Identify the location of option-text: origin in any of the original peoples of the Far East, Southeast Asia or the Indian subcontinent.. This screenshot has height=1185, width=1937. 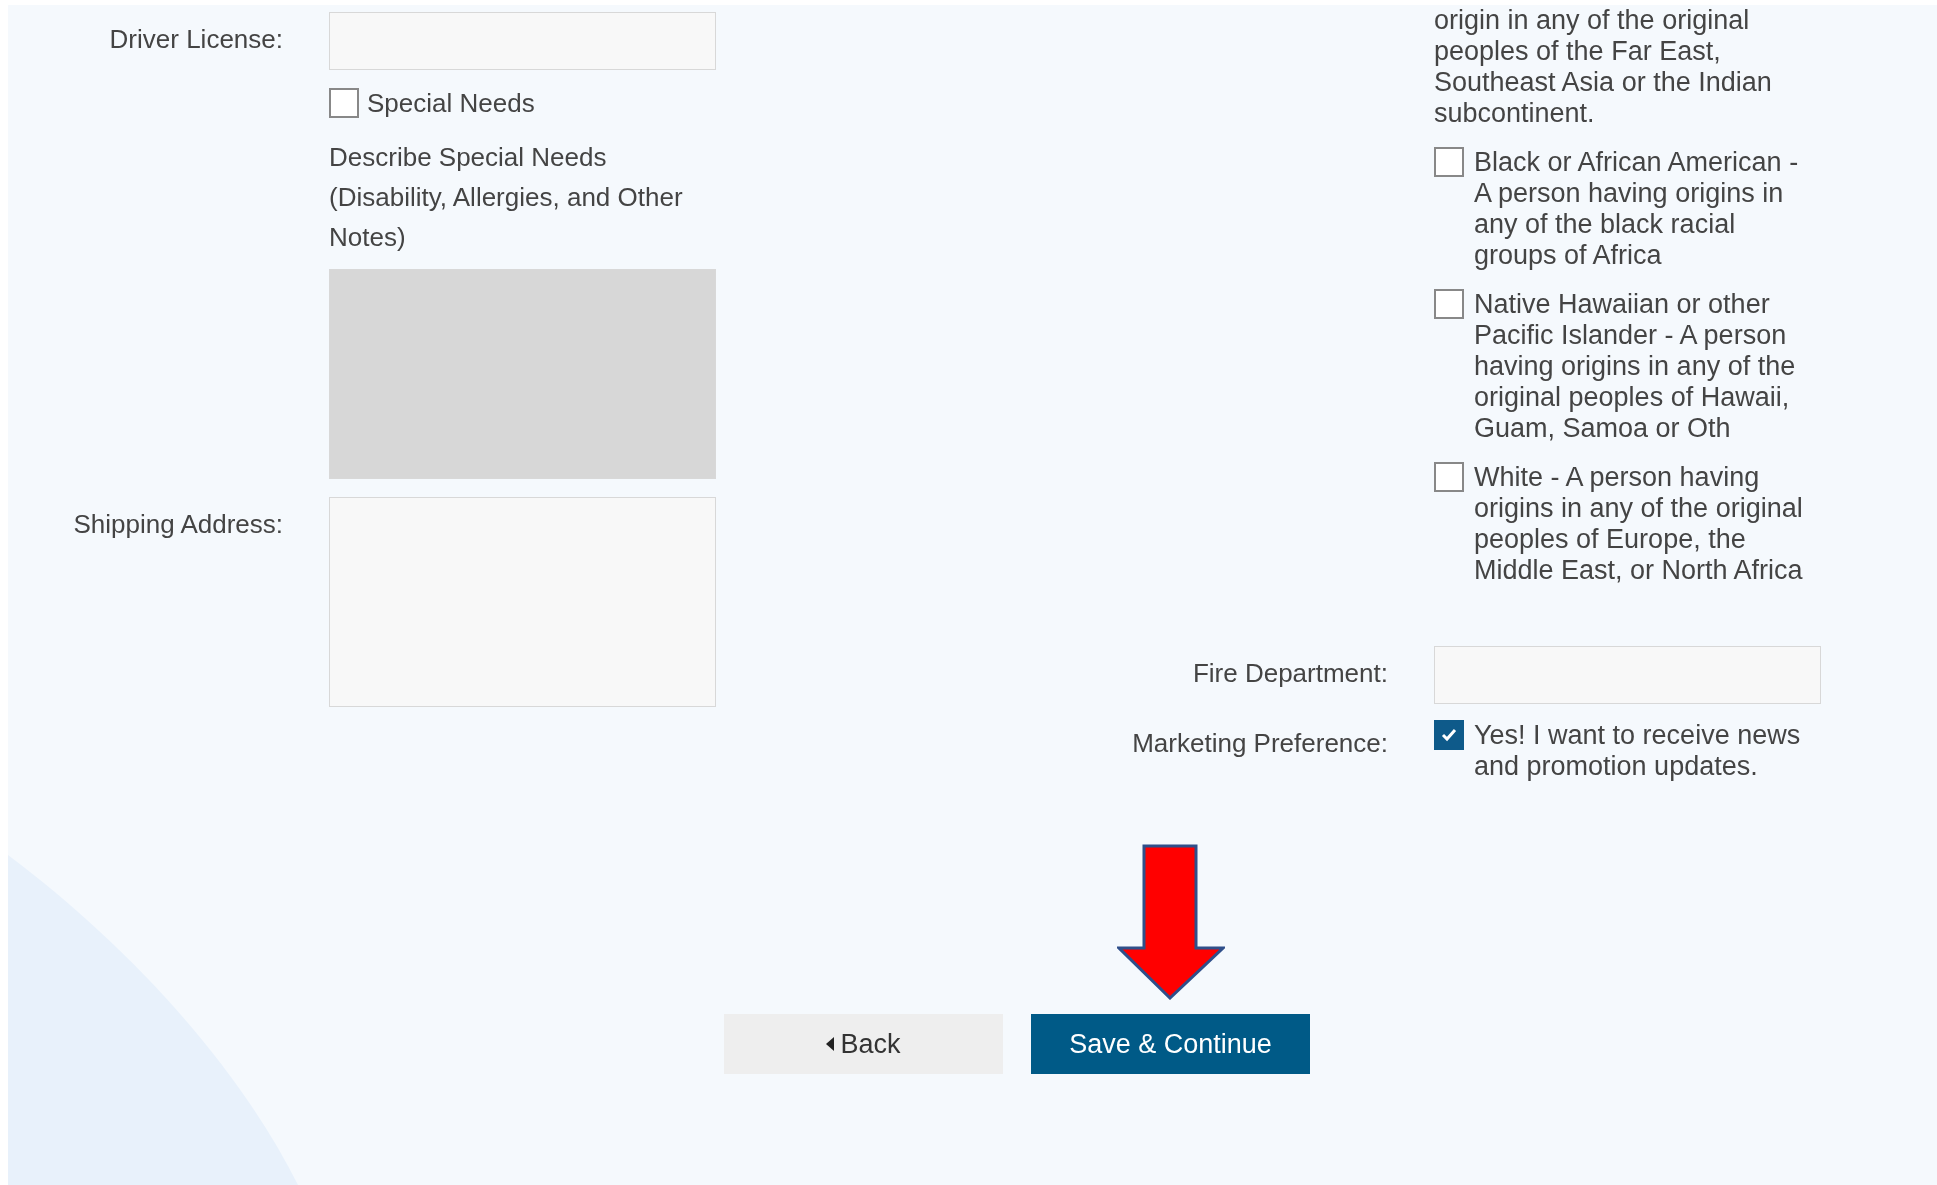
(1603, 67).